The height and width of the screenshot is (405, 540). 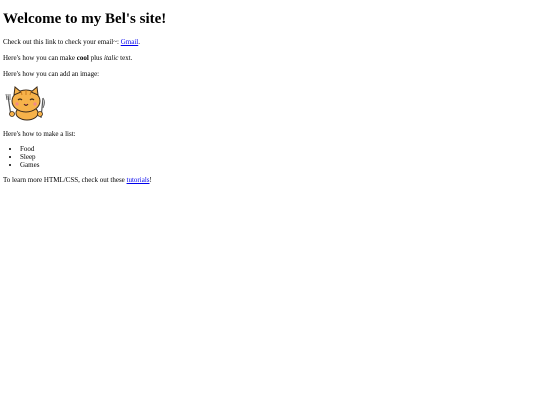 What do you see at coordinates (130, 42) in the screenshot?
I see `gmail-link: Gmail` at bounding box center [130, 42].